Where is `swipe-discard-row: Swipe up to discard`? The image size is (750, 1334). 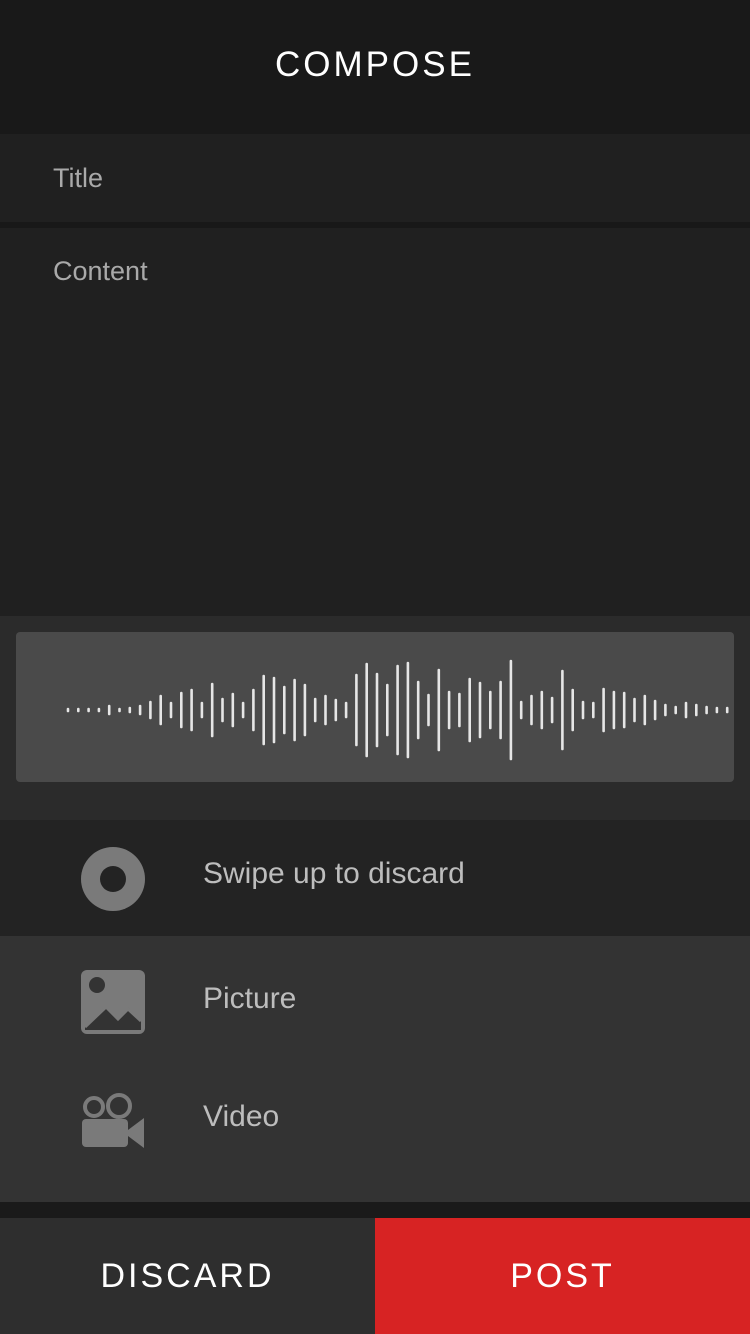
swipe-discard-row: Swipe up to discard is located at coordinates (375, 878).